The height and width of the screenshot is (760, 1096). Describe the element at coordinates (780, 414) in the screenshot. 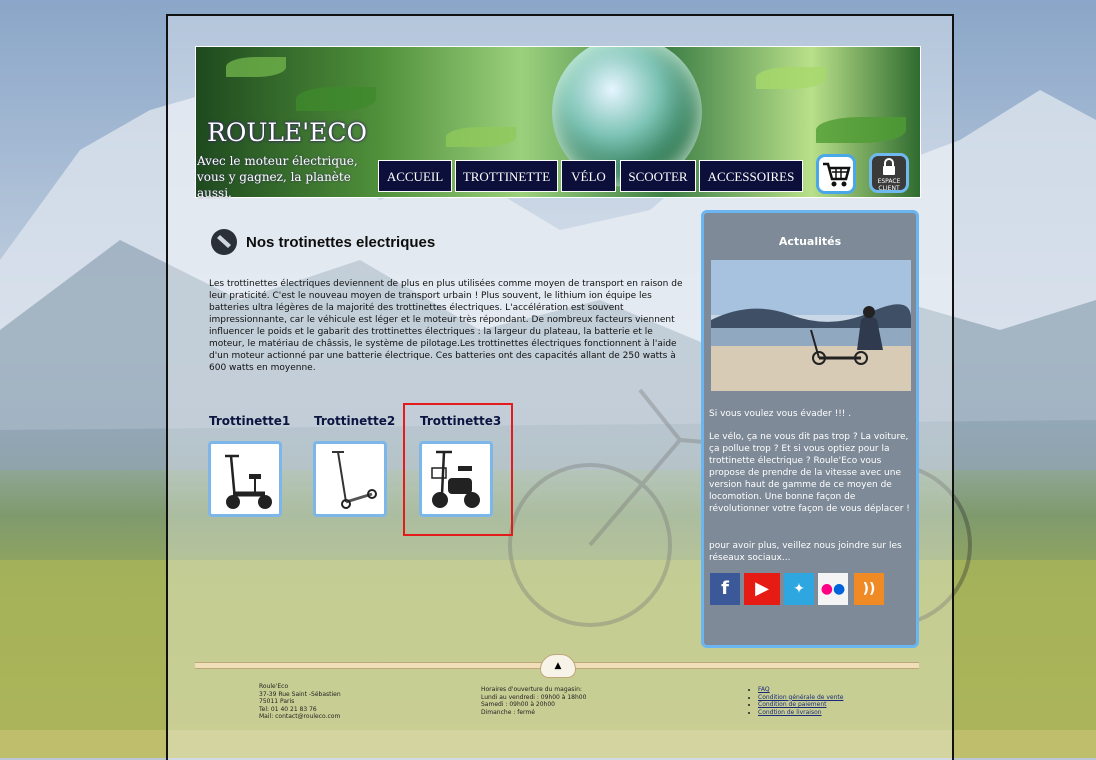

I see `sidebar-text-1: Si vous voulez vous évader !!! .` at that location.